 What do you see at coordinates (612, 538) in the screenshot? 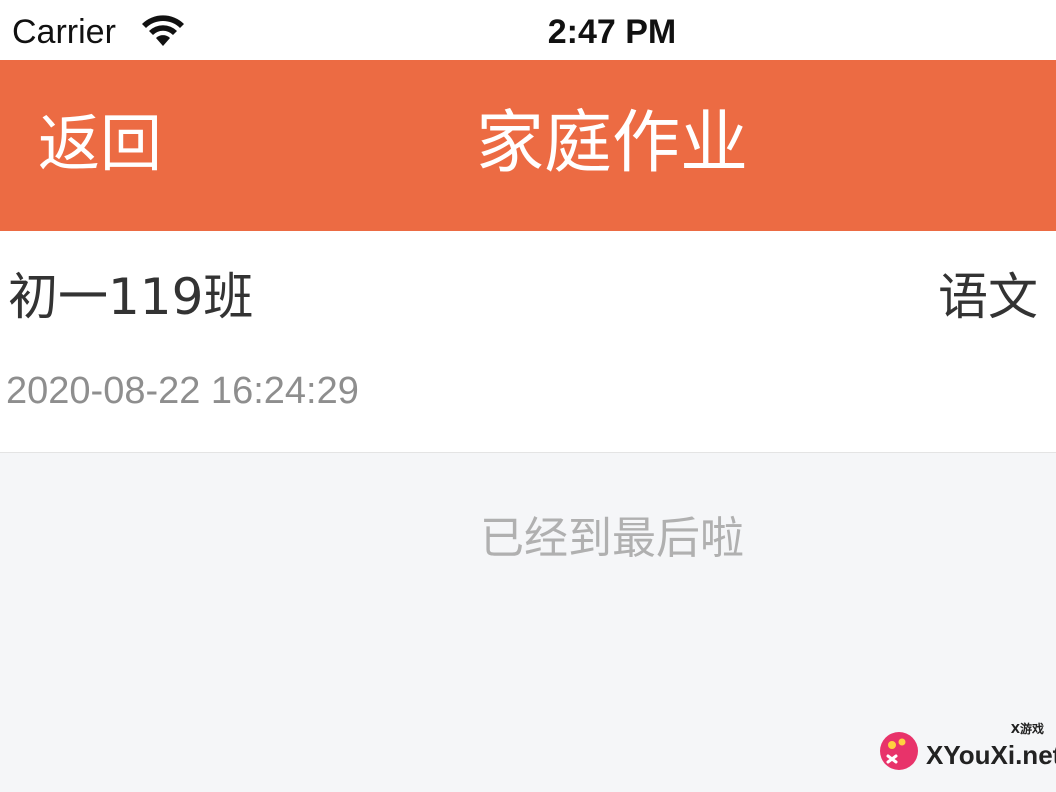
I see `list-end-text: 已经到最后啦` at bounding box center [612, 538].